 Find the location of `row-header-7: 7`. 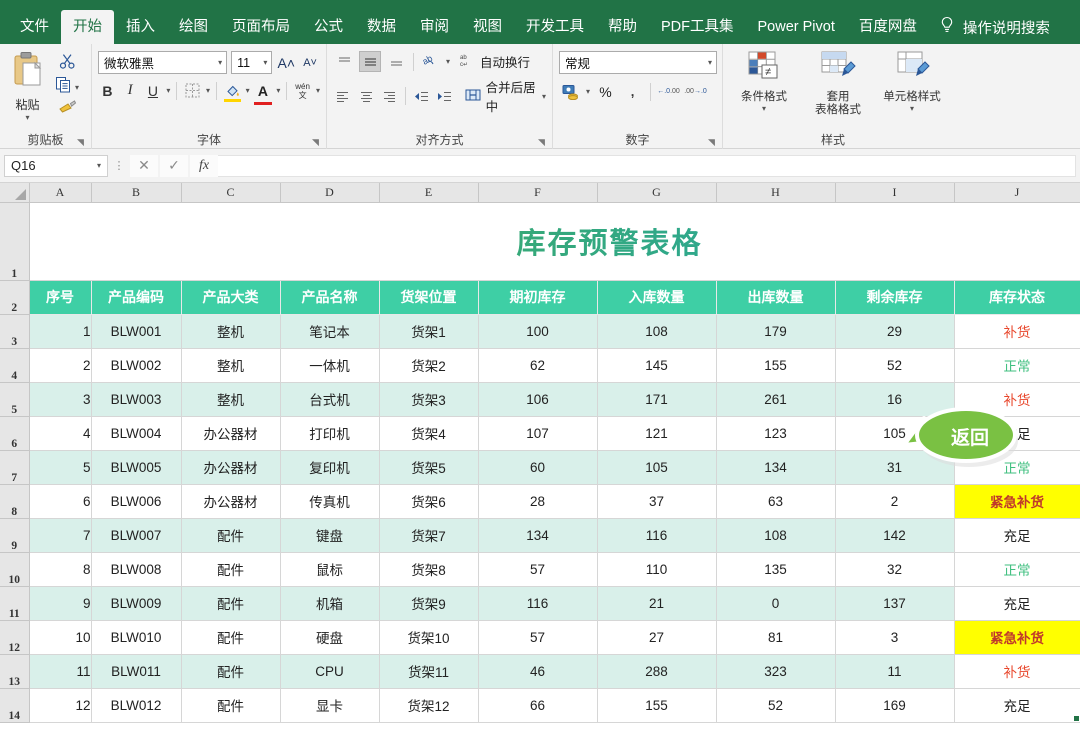

row-header-7: 7 is located at coordinates (15, 467).